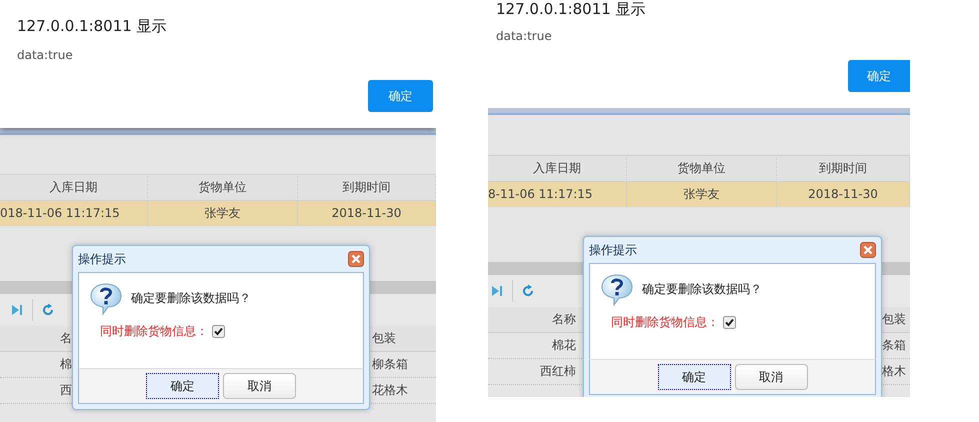  Describe the element at coordinates (532, 319) in the screenshot. I see `column-header: 名称` at that location.